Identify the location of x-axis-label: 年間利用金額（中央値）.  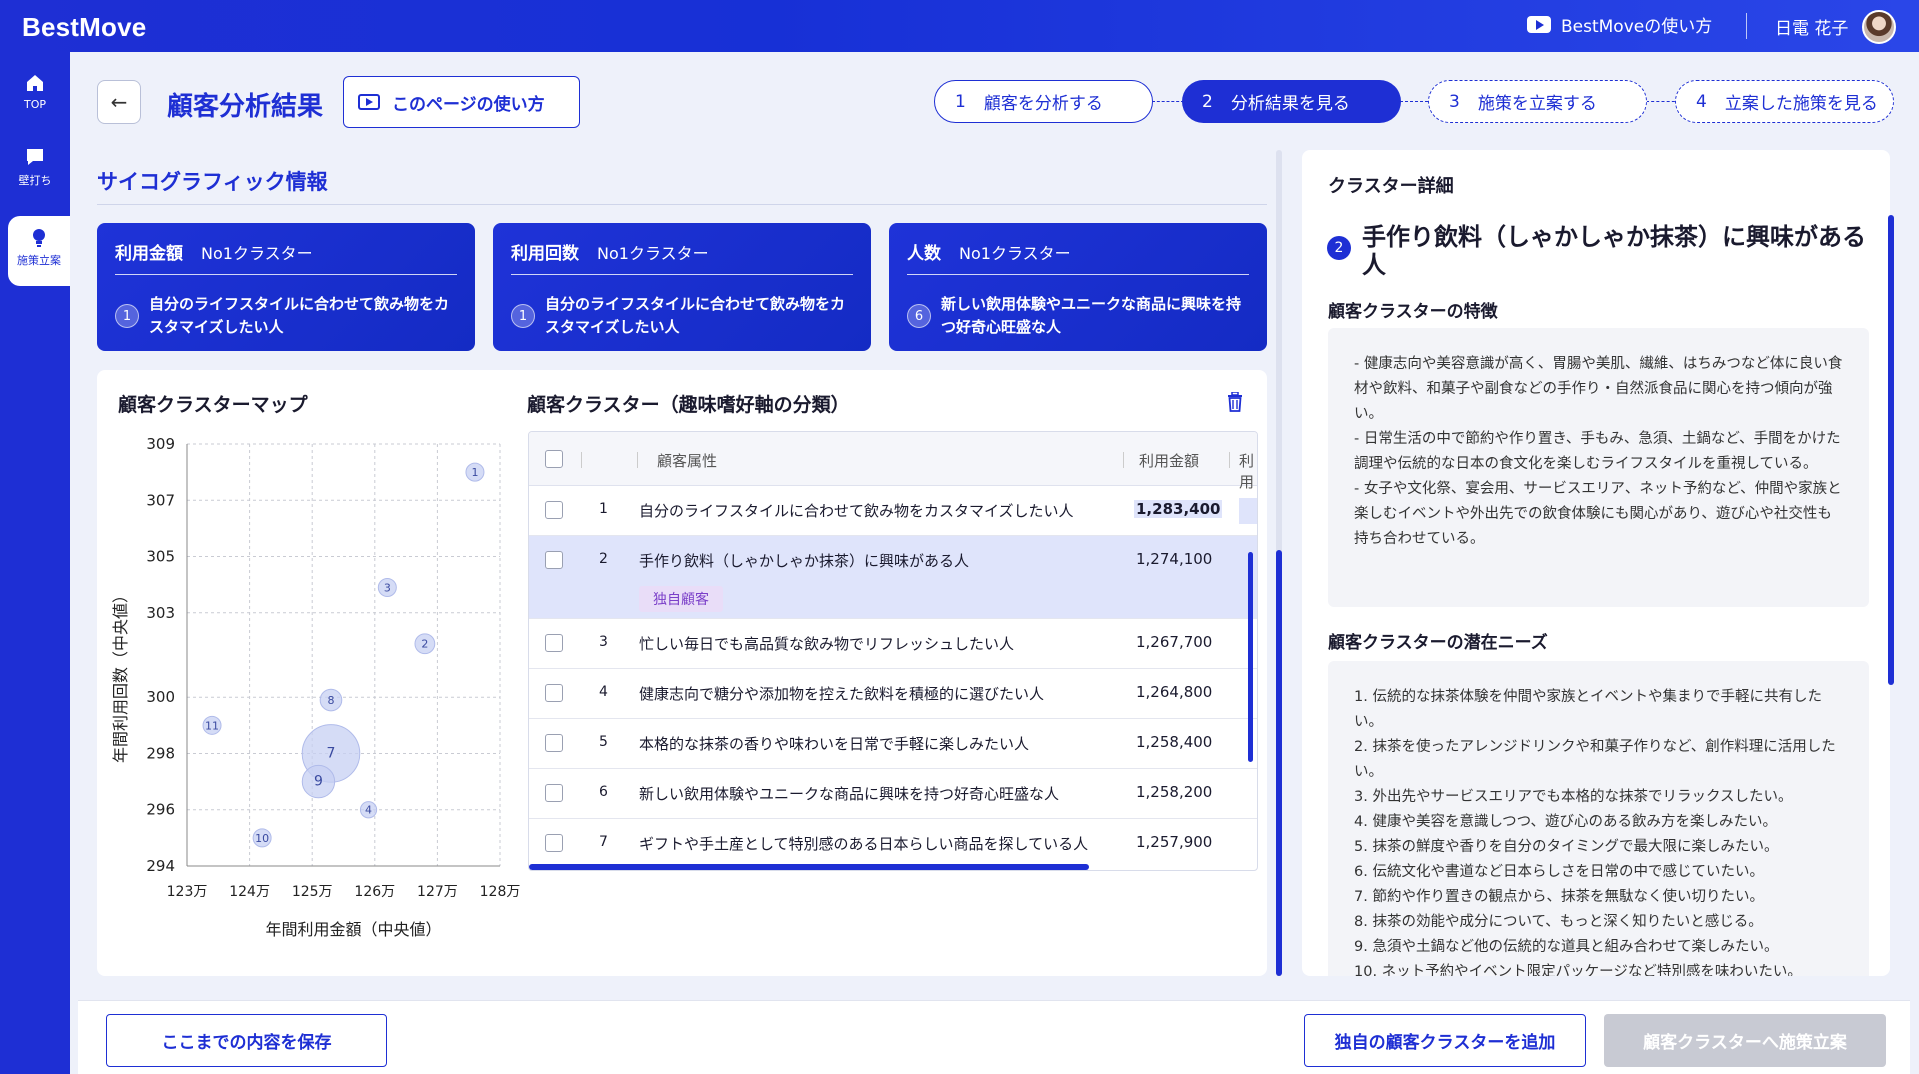
(353, 929).